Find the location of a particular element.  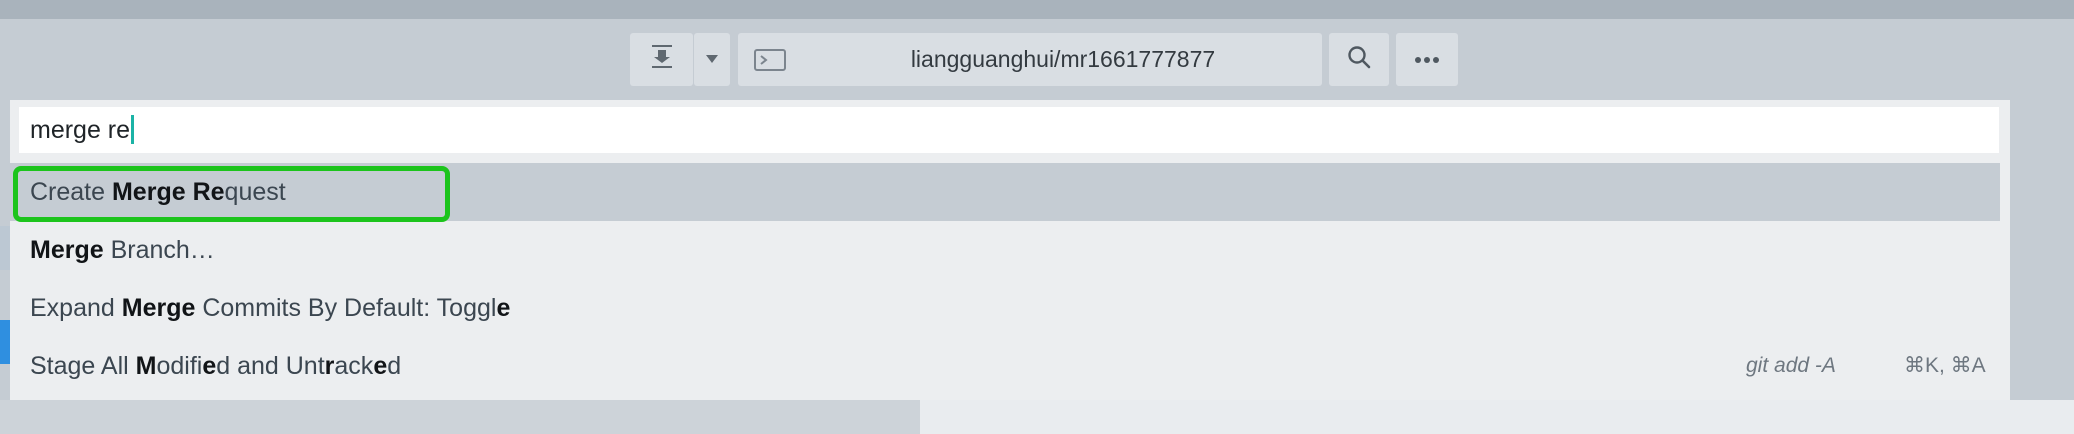

more-button is located at coordinates (1427, 59).